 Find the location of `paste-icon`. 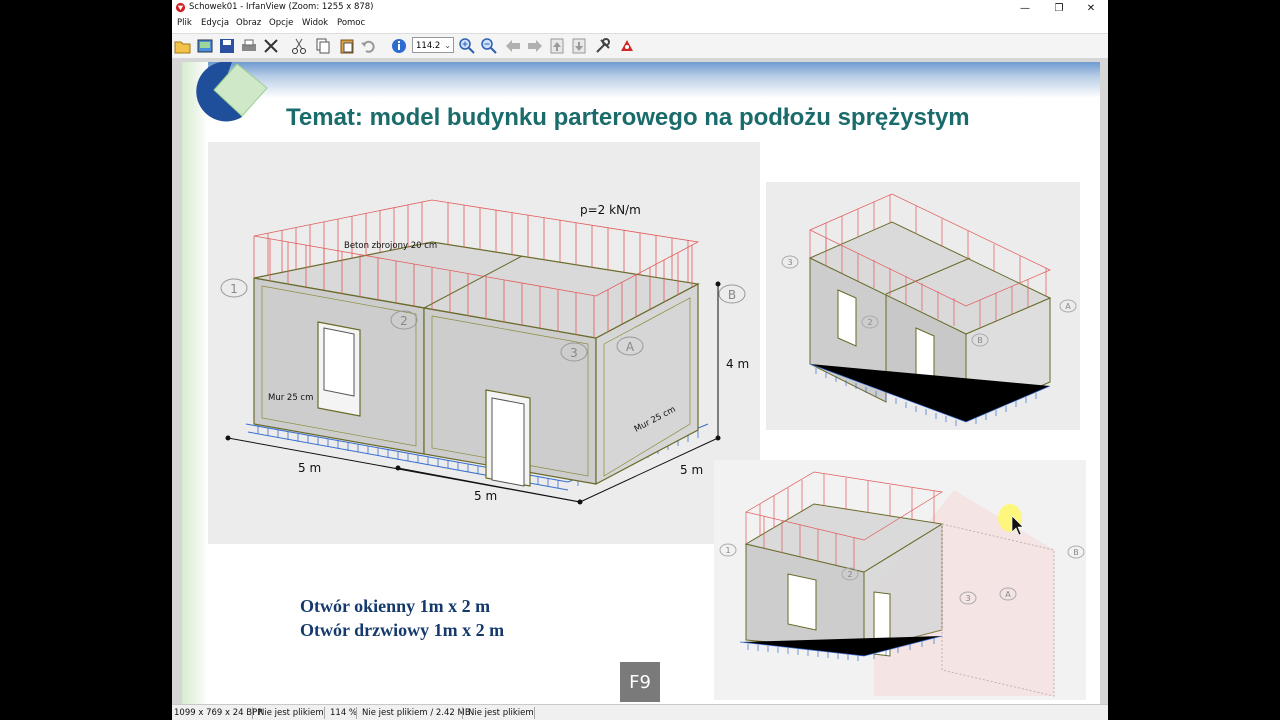

paste-icon is located at coordinates (347, 46).